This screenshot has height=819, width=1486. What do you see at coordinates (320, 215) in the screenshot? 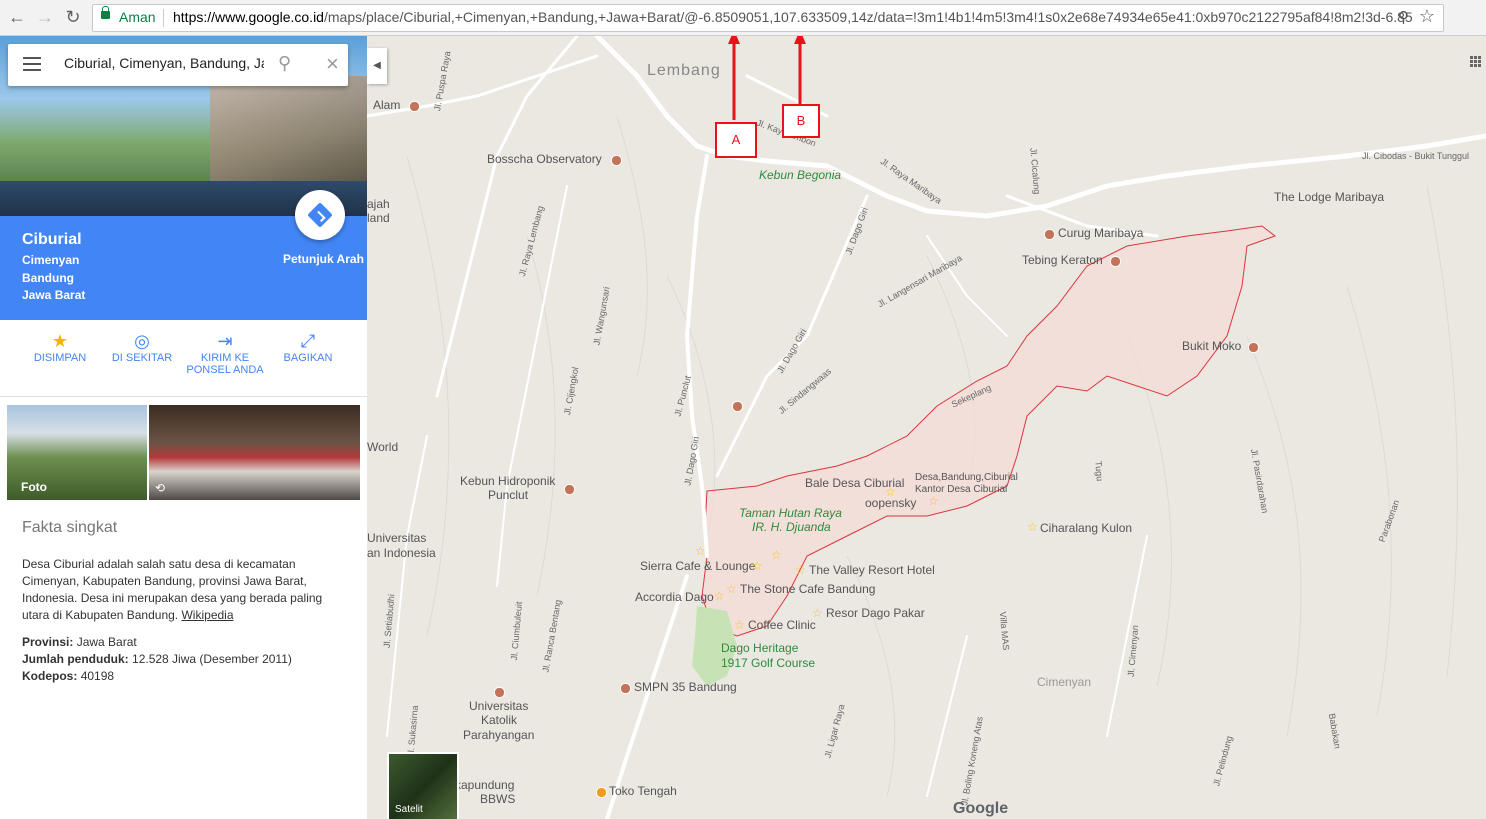
I see `directions-button` at bounding box center [320, 215].